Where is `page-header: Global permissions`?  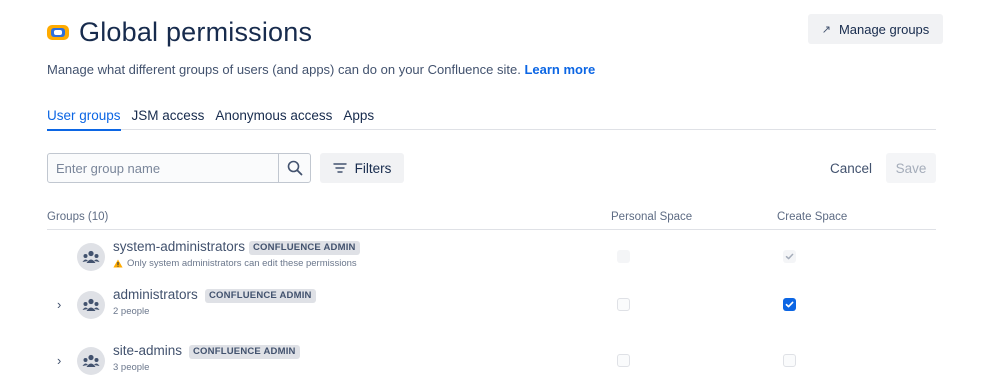
page-header: Global permissions is located at coordinates (179, 32).